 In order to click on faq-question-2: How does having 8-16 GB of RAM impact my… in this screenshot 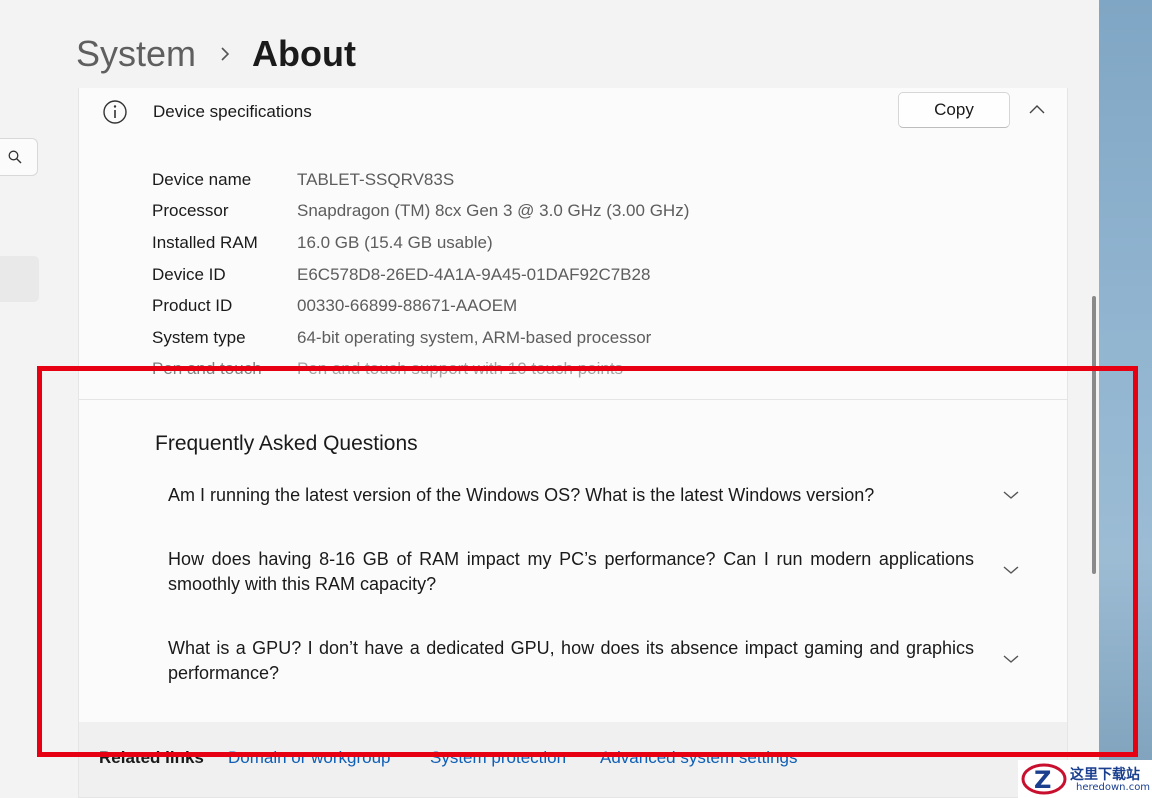, I will do `click(571, 572)`.